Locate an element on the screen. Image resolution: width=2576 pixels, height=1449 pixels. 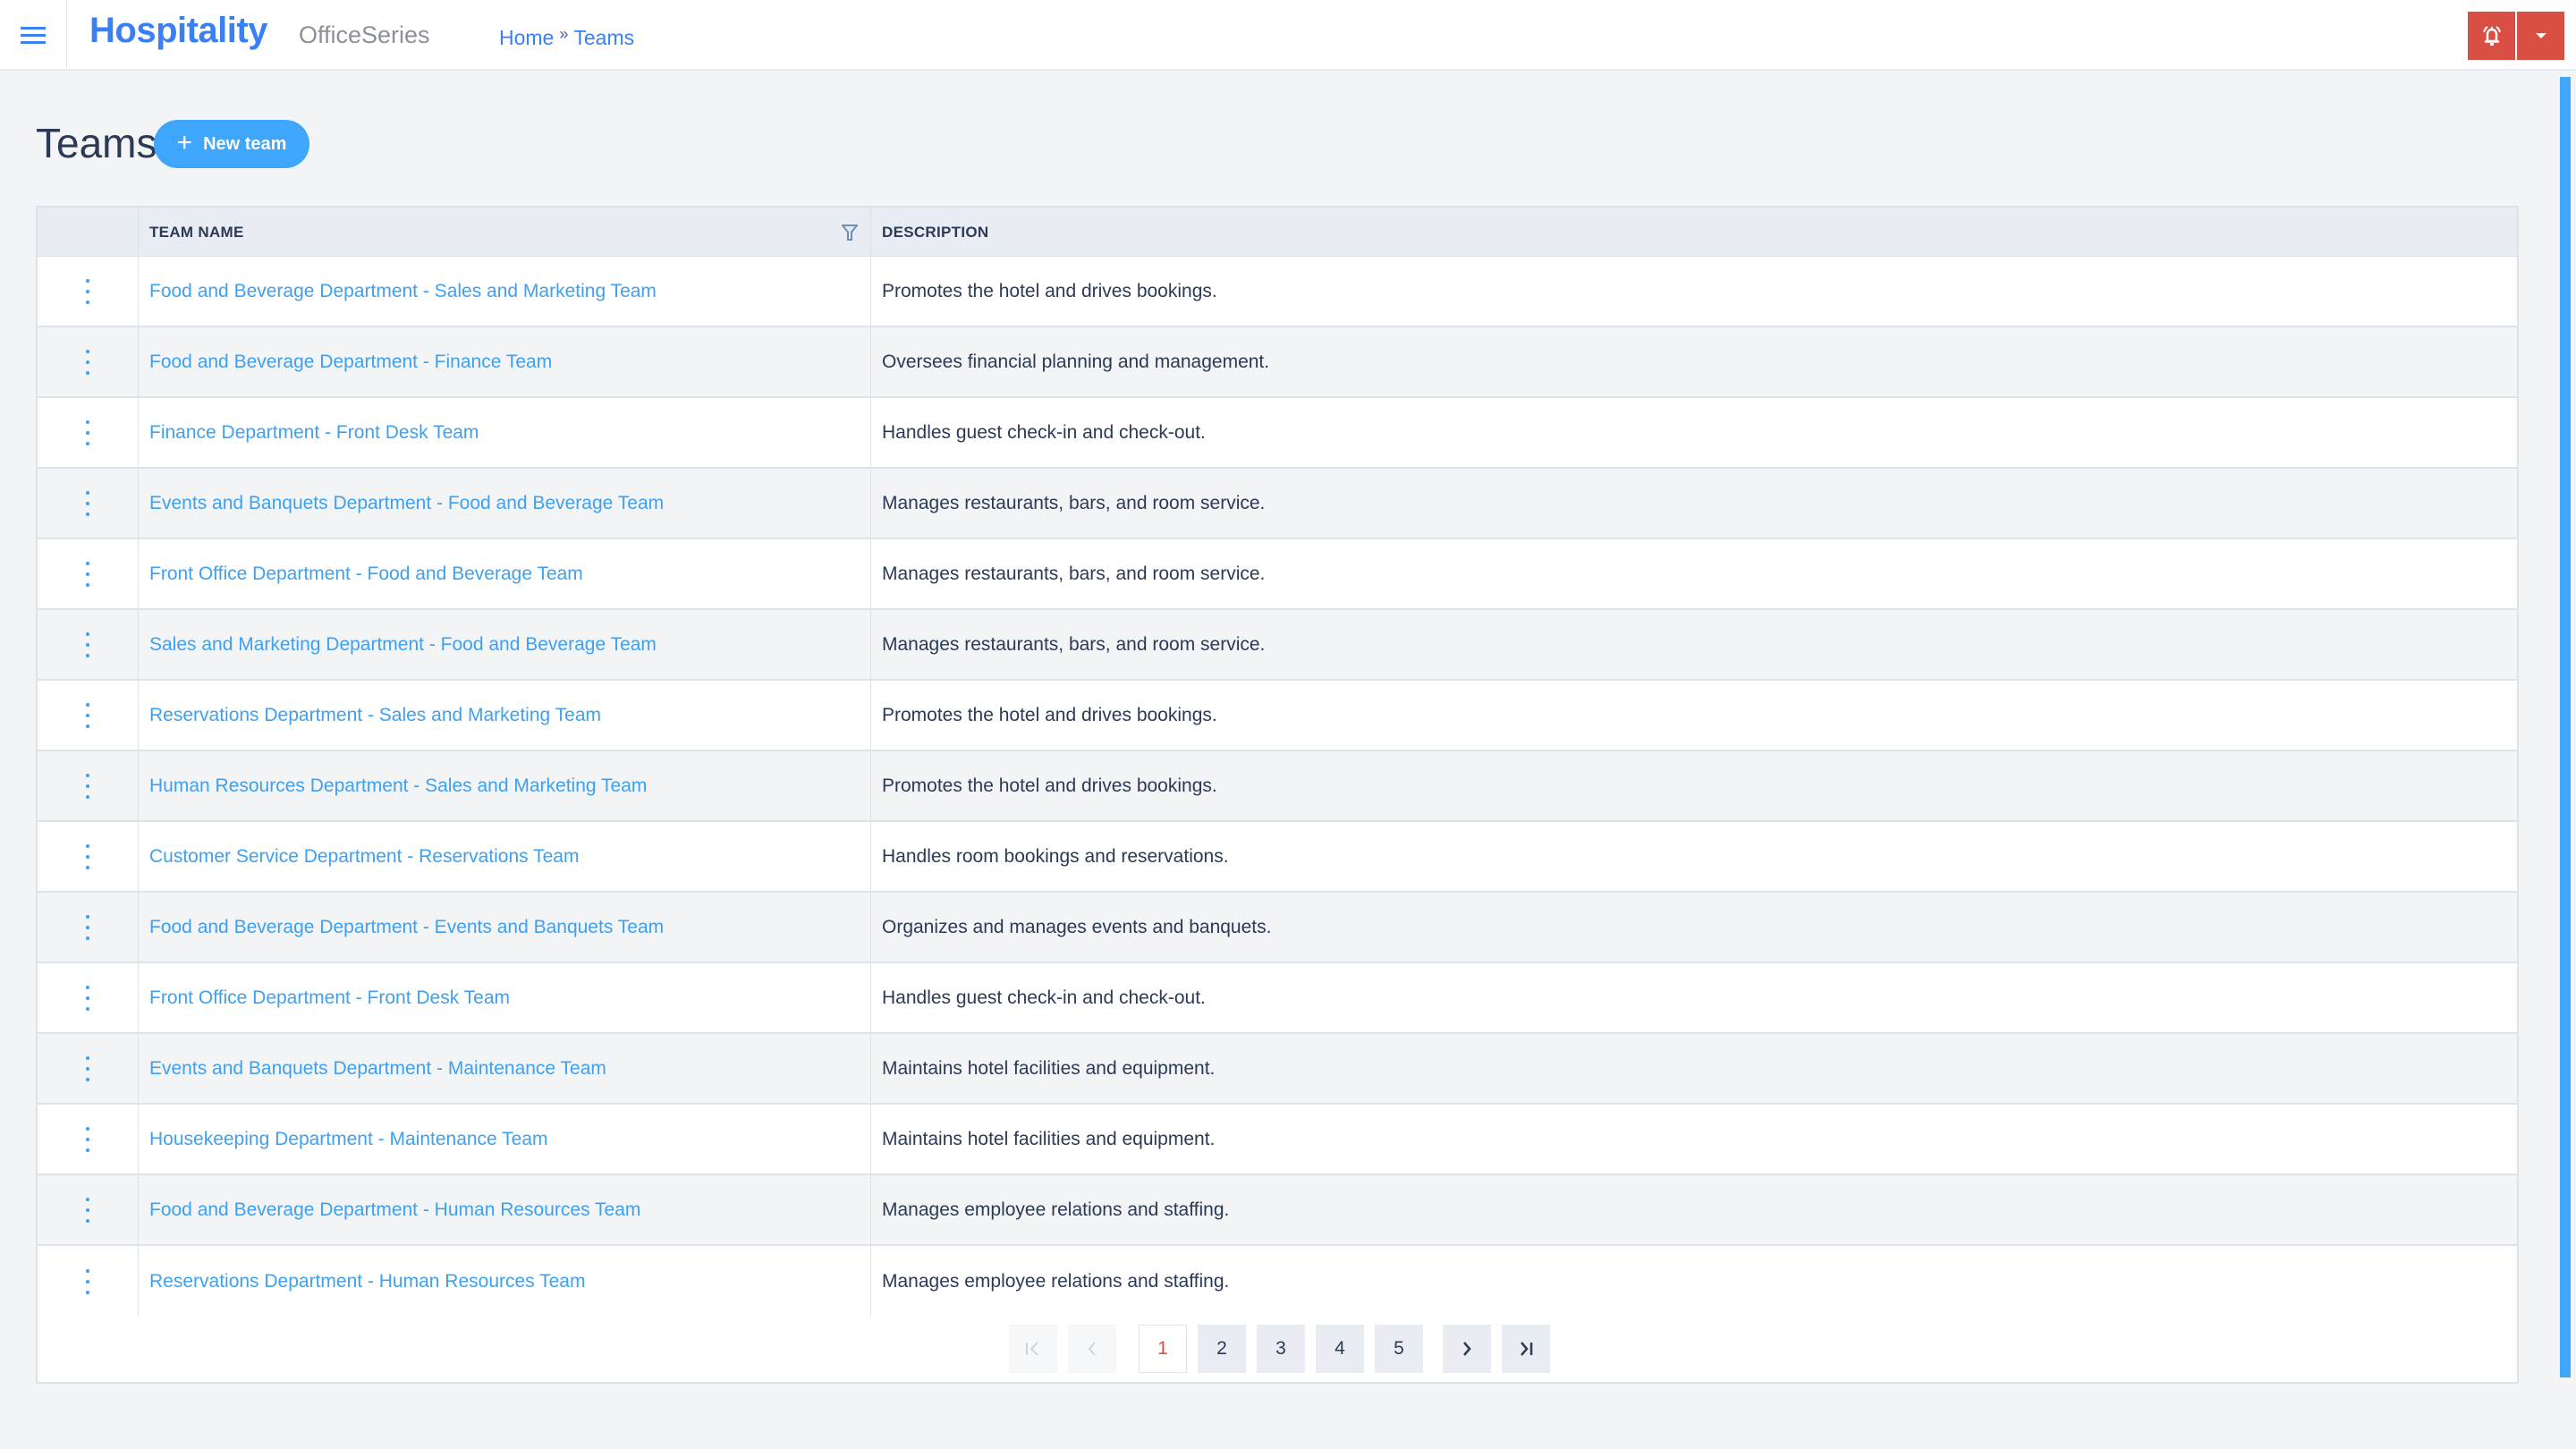
description-cell: Handles guest check-in and check-out. is located at coordinates (1044, 997).